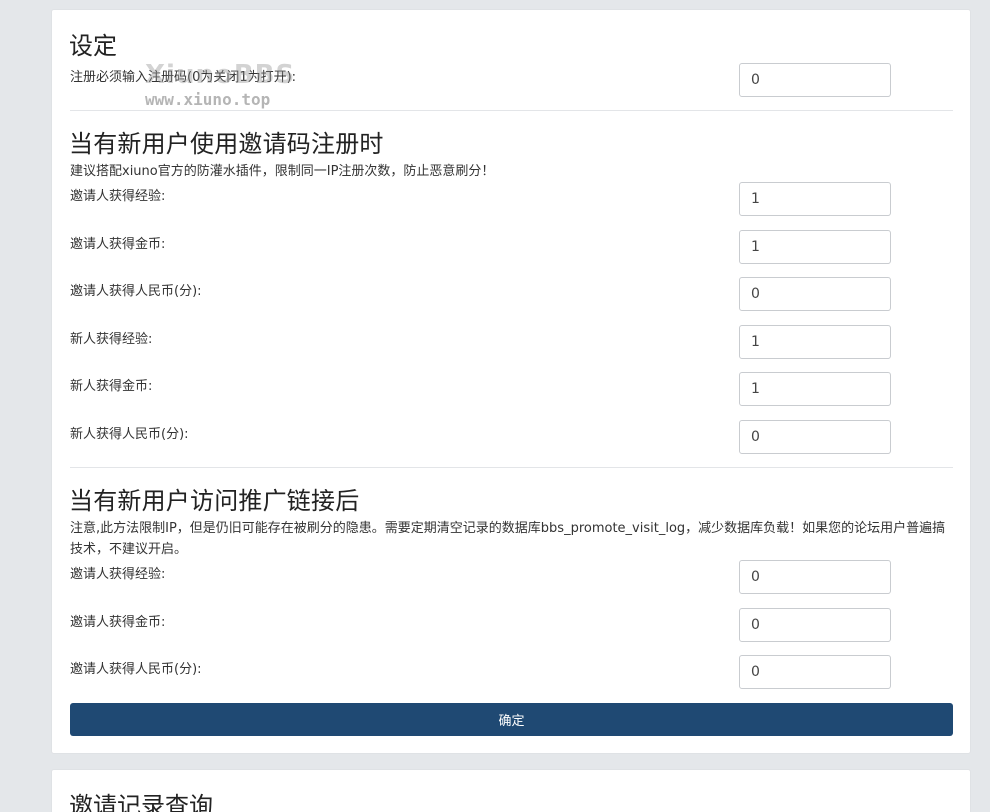 This screenshot has height=812, width=990. Describe the element at coordinates (511, 719) in the screenshot. I see `confirm-button: 确定` at that location.